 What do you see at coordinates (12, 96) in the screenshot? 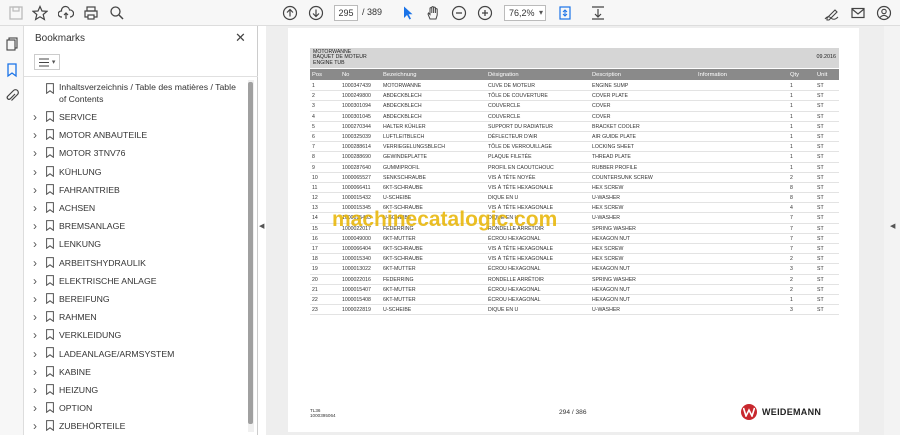
I see `attachment-icon` at bounding box center [12, 96].